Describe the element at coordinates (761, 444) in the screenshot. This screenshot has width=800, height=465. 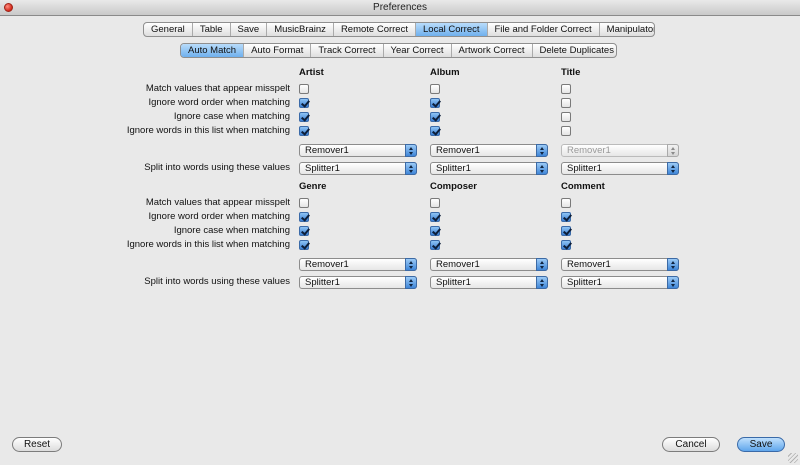
I see `save-button: Save` at that location.